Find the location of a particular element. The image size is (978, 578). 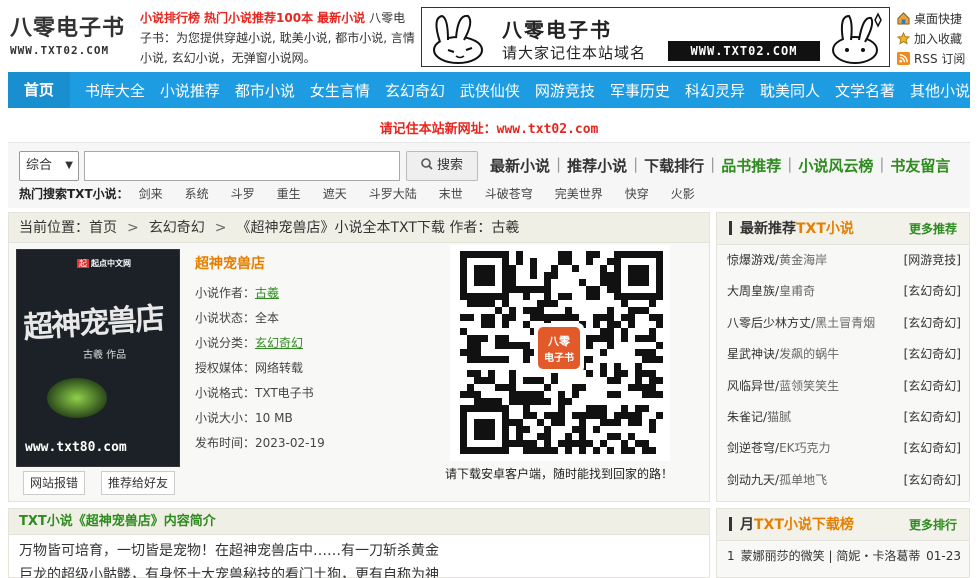

sidebar-book-item: 八零后少林方丈/黑土冒青烟 [玄幻奇幻] is located at coordinates (843, 323).